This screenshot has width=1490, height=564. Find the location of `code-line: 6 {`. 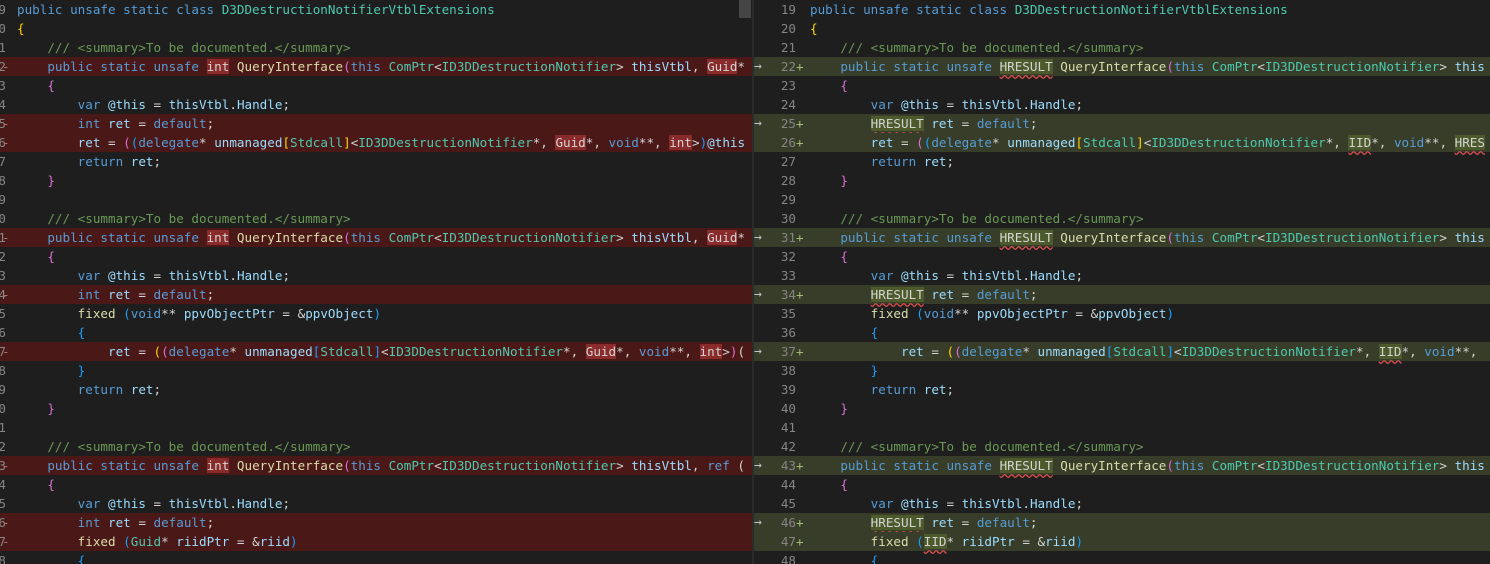

code-line: 6 { is located at coordinates (376, 332).